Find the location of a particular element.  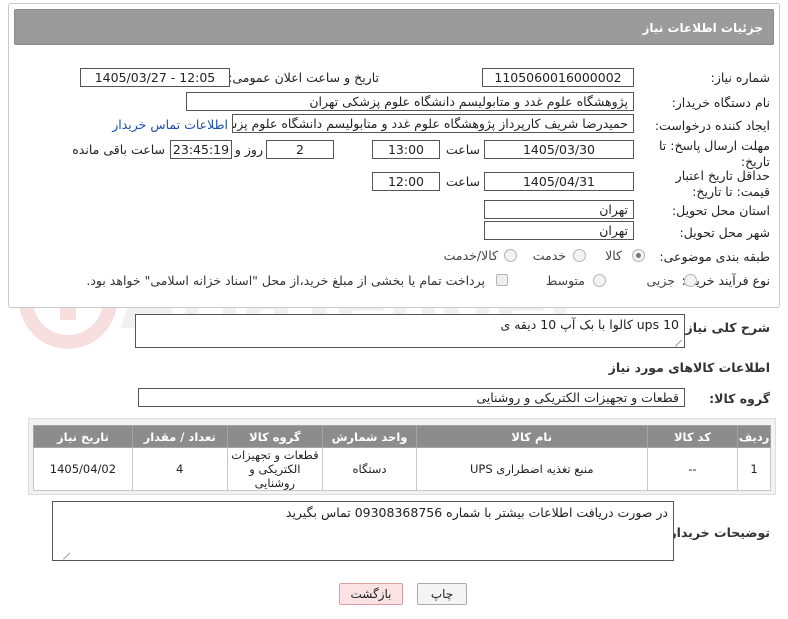

buyer-notes-label: توضیحات خریدار: is located at coordinates (717, 532).